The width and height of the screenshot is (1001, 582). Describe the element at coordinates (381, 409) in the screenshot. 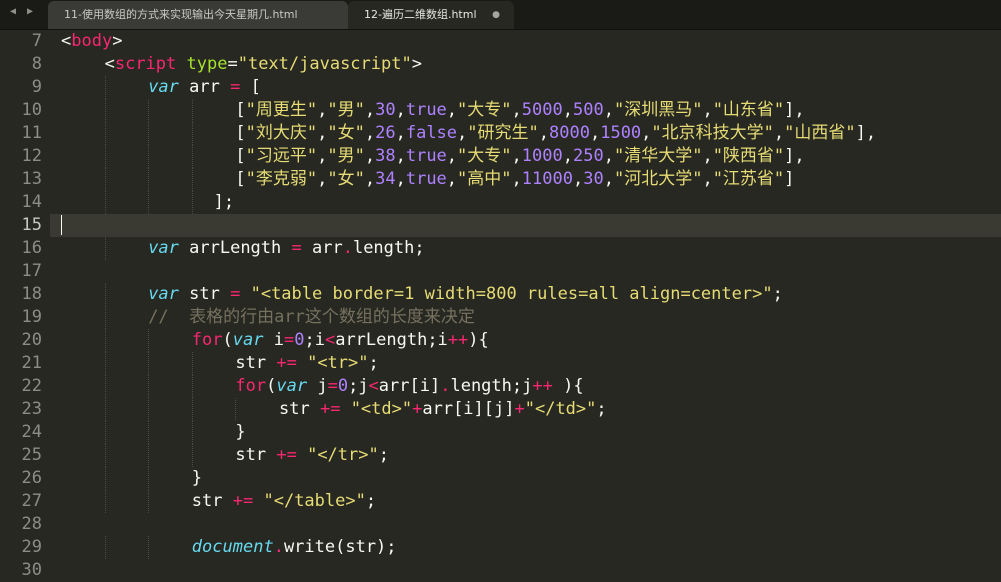

I see `code-token: "<td>"` at that location.